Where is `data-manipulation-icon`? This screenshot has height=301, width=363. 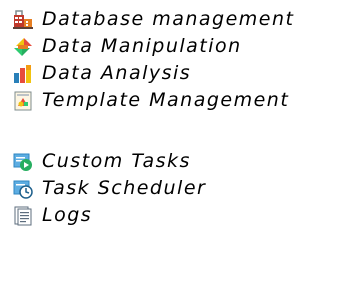 data-manipulation-icon is located at coordinates (23, 47).